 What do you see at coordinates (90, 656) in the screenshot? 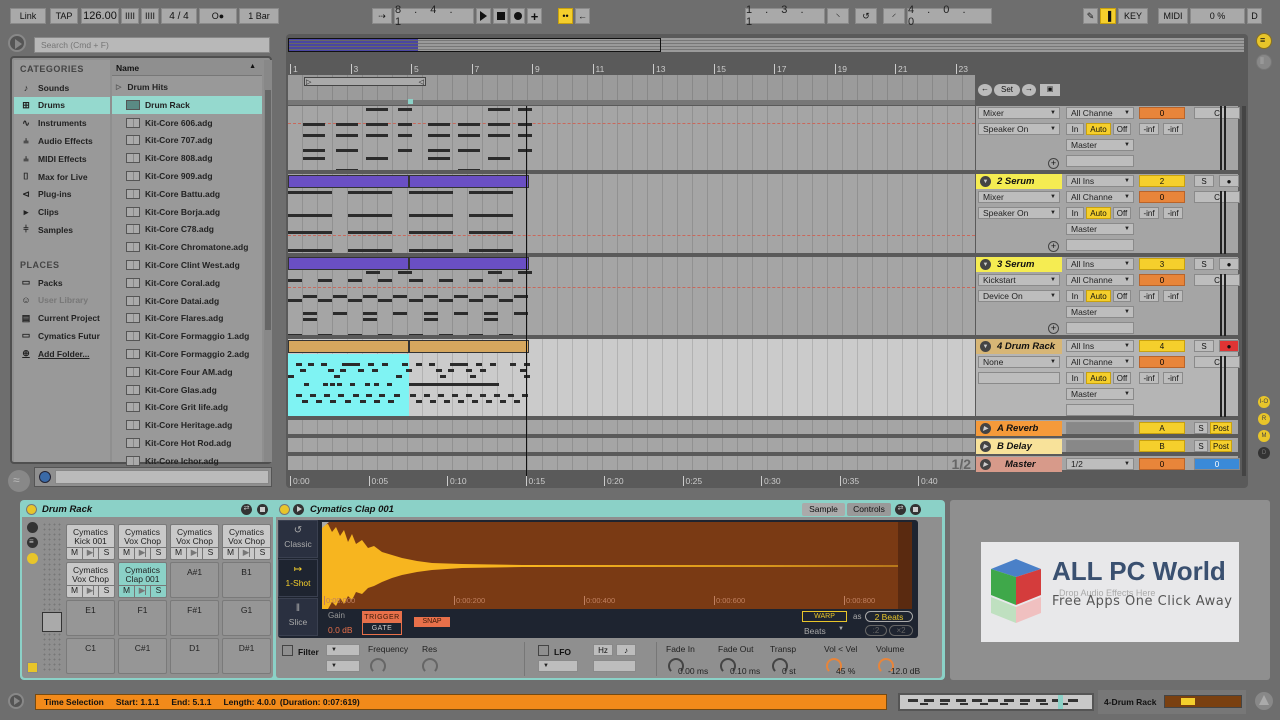
I see `drum-pad: C1` at bounding box center [90, 656].